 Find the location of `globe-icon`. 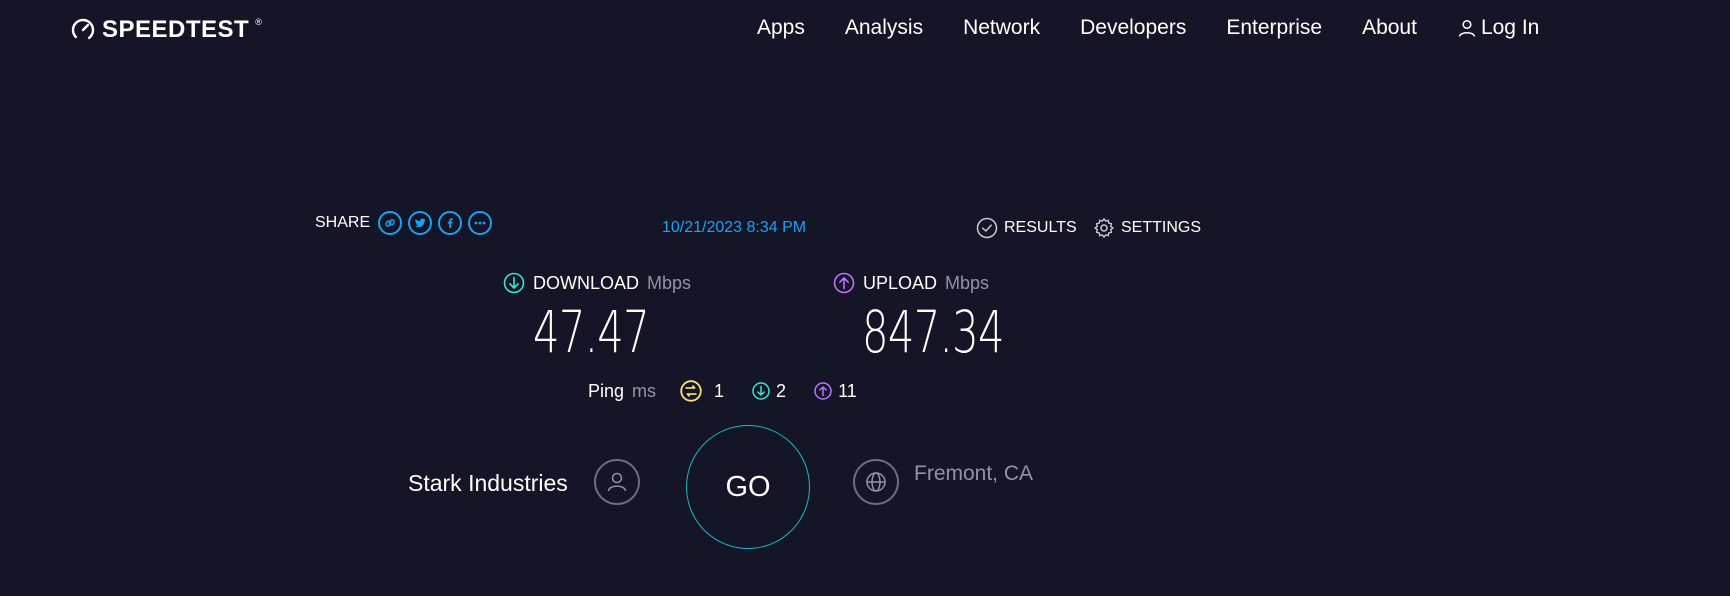

globe-icon is located at coordinates (876, 482).